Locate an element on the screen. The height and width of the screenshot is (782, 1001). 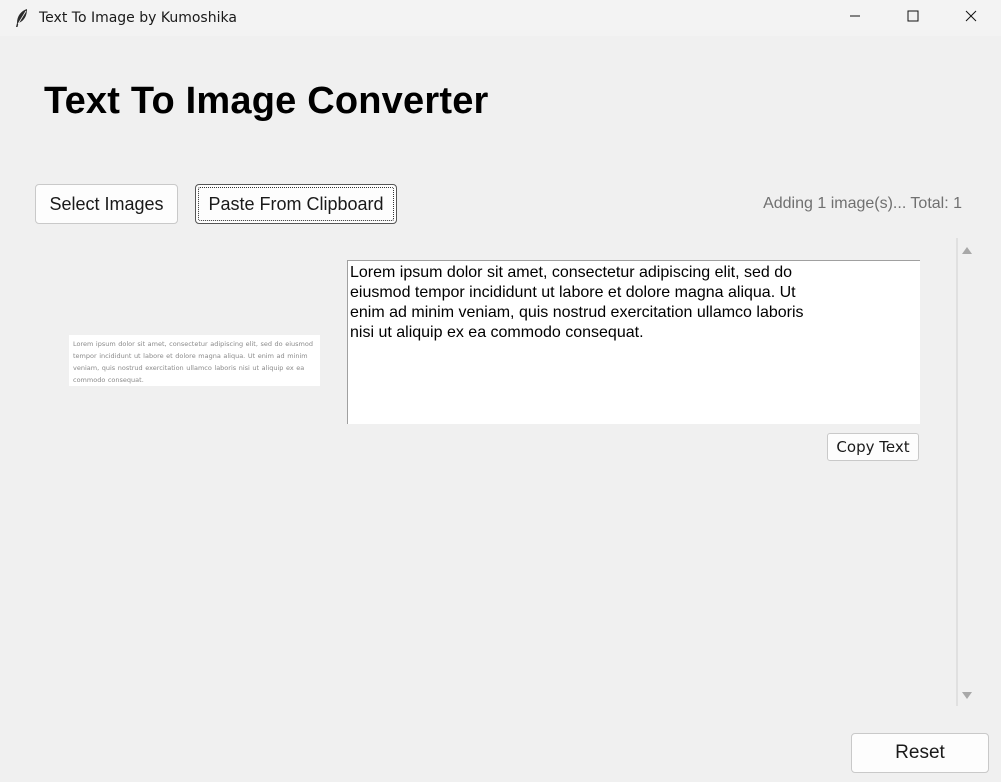
copy-text-label: Copy Text is located at coordinates (873, 447).